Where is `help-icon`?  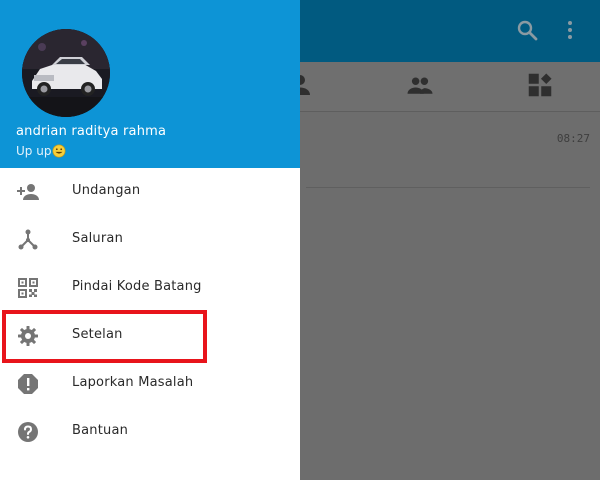 help-icon is located at coordinates (28, 432).